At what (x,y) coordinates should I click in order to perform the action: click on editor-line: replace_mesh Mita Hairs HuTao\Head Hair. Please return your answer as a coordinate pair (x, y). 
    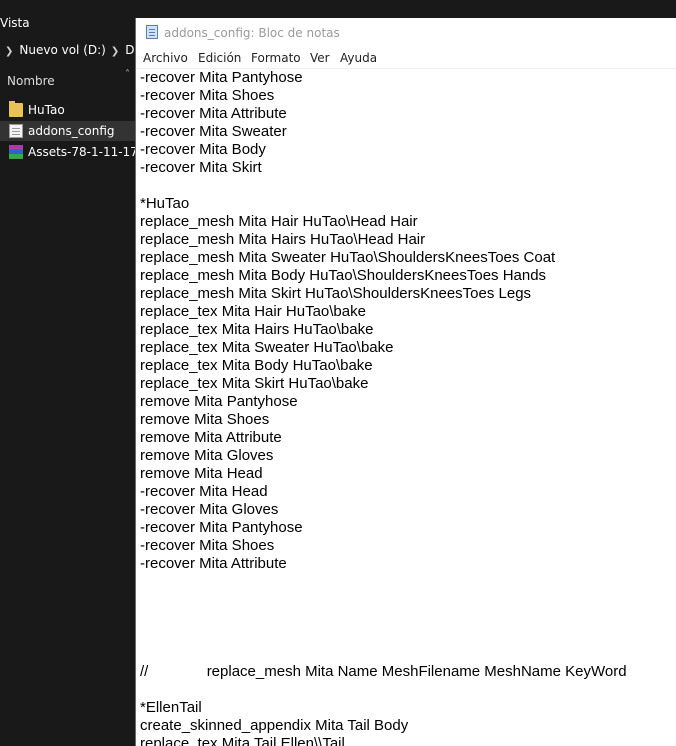
    Looking at the image, I should click on (283, 239).